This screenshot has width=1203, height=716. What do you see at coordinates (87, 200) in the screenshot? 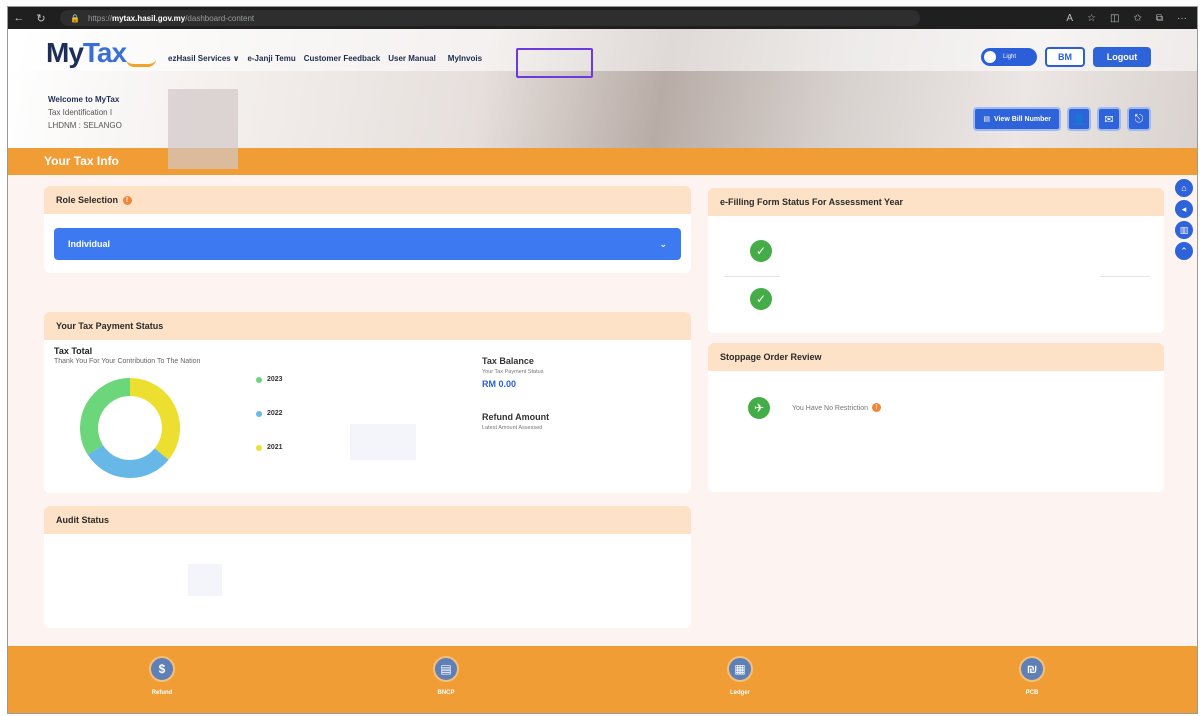
I see `role-selection-title: Role Selection` at bounding box center [87, 200].